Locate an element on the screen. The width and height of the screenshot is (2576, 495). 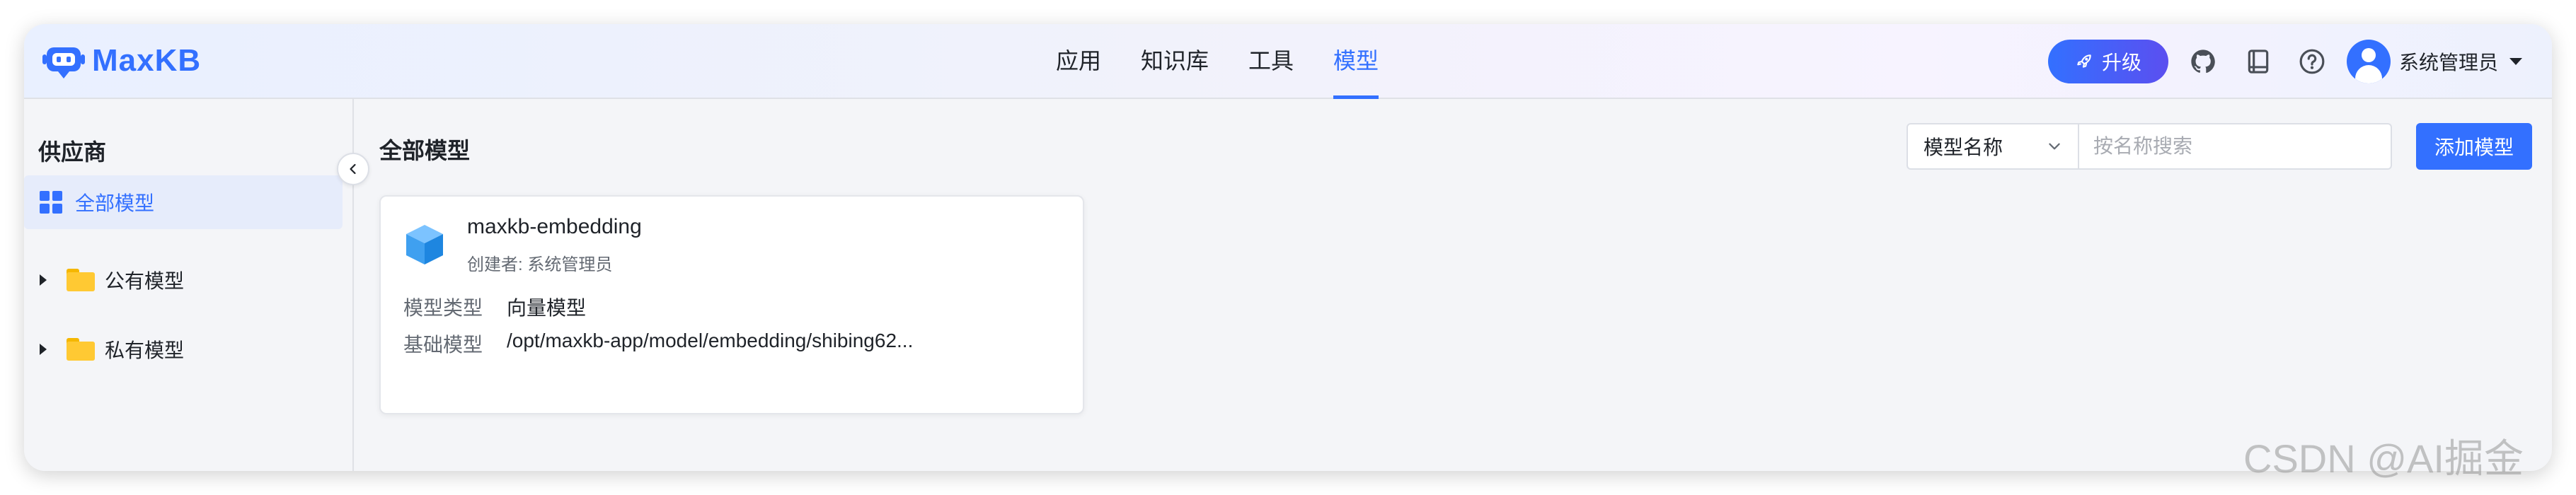
upgrade-label: 升级 is located at coordinates (2121, 63).